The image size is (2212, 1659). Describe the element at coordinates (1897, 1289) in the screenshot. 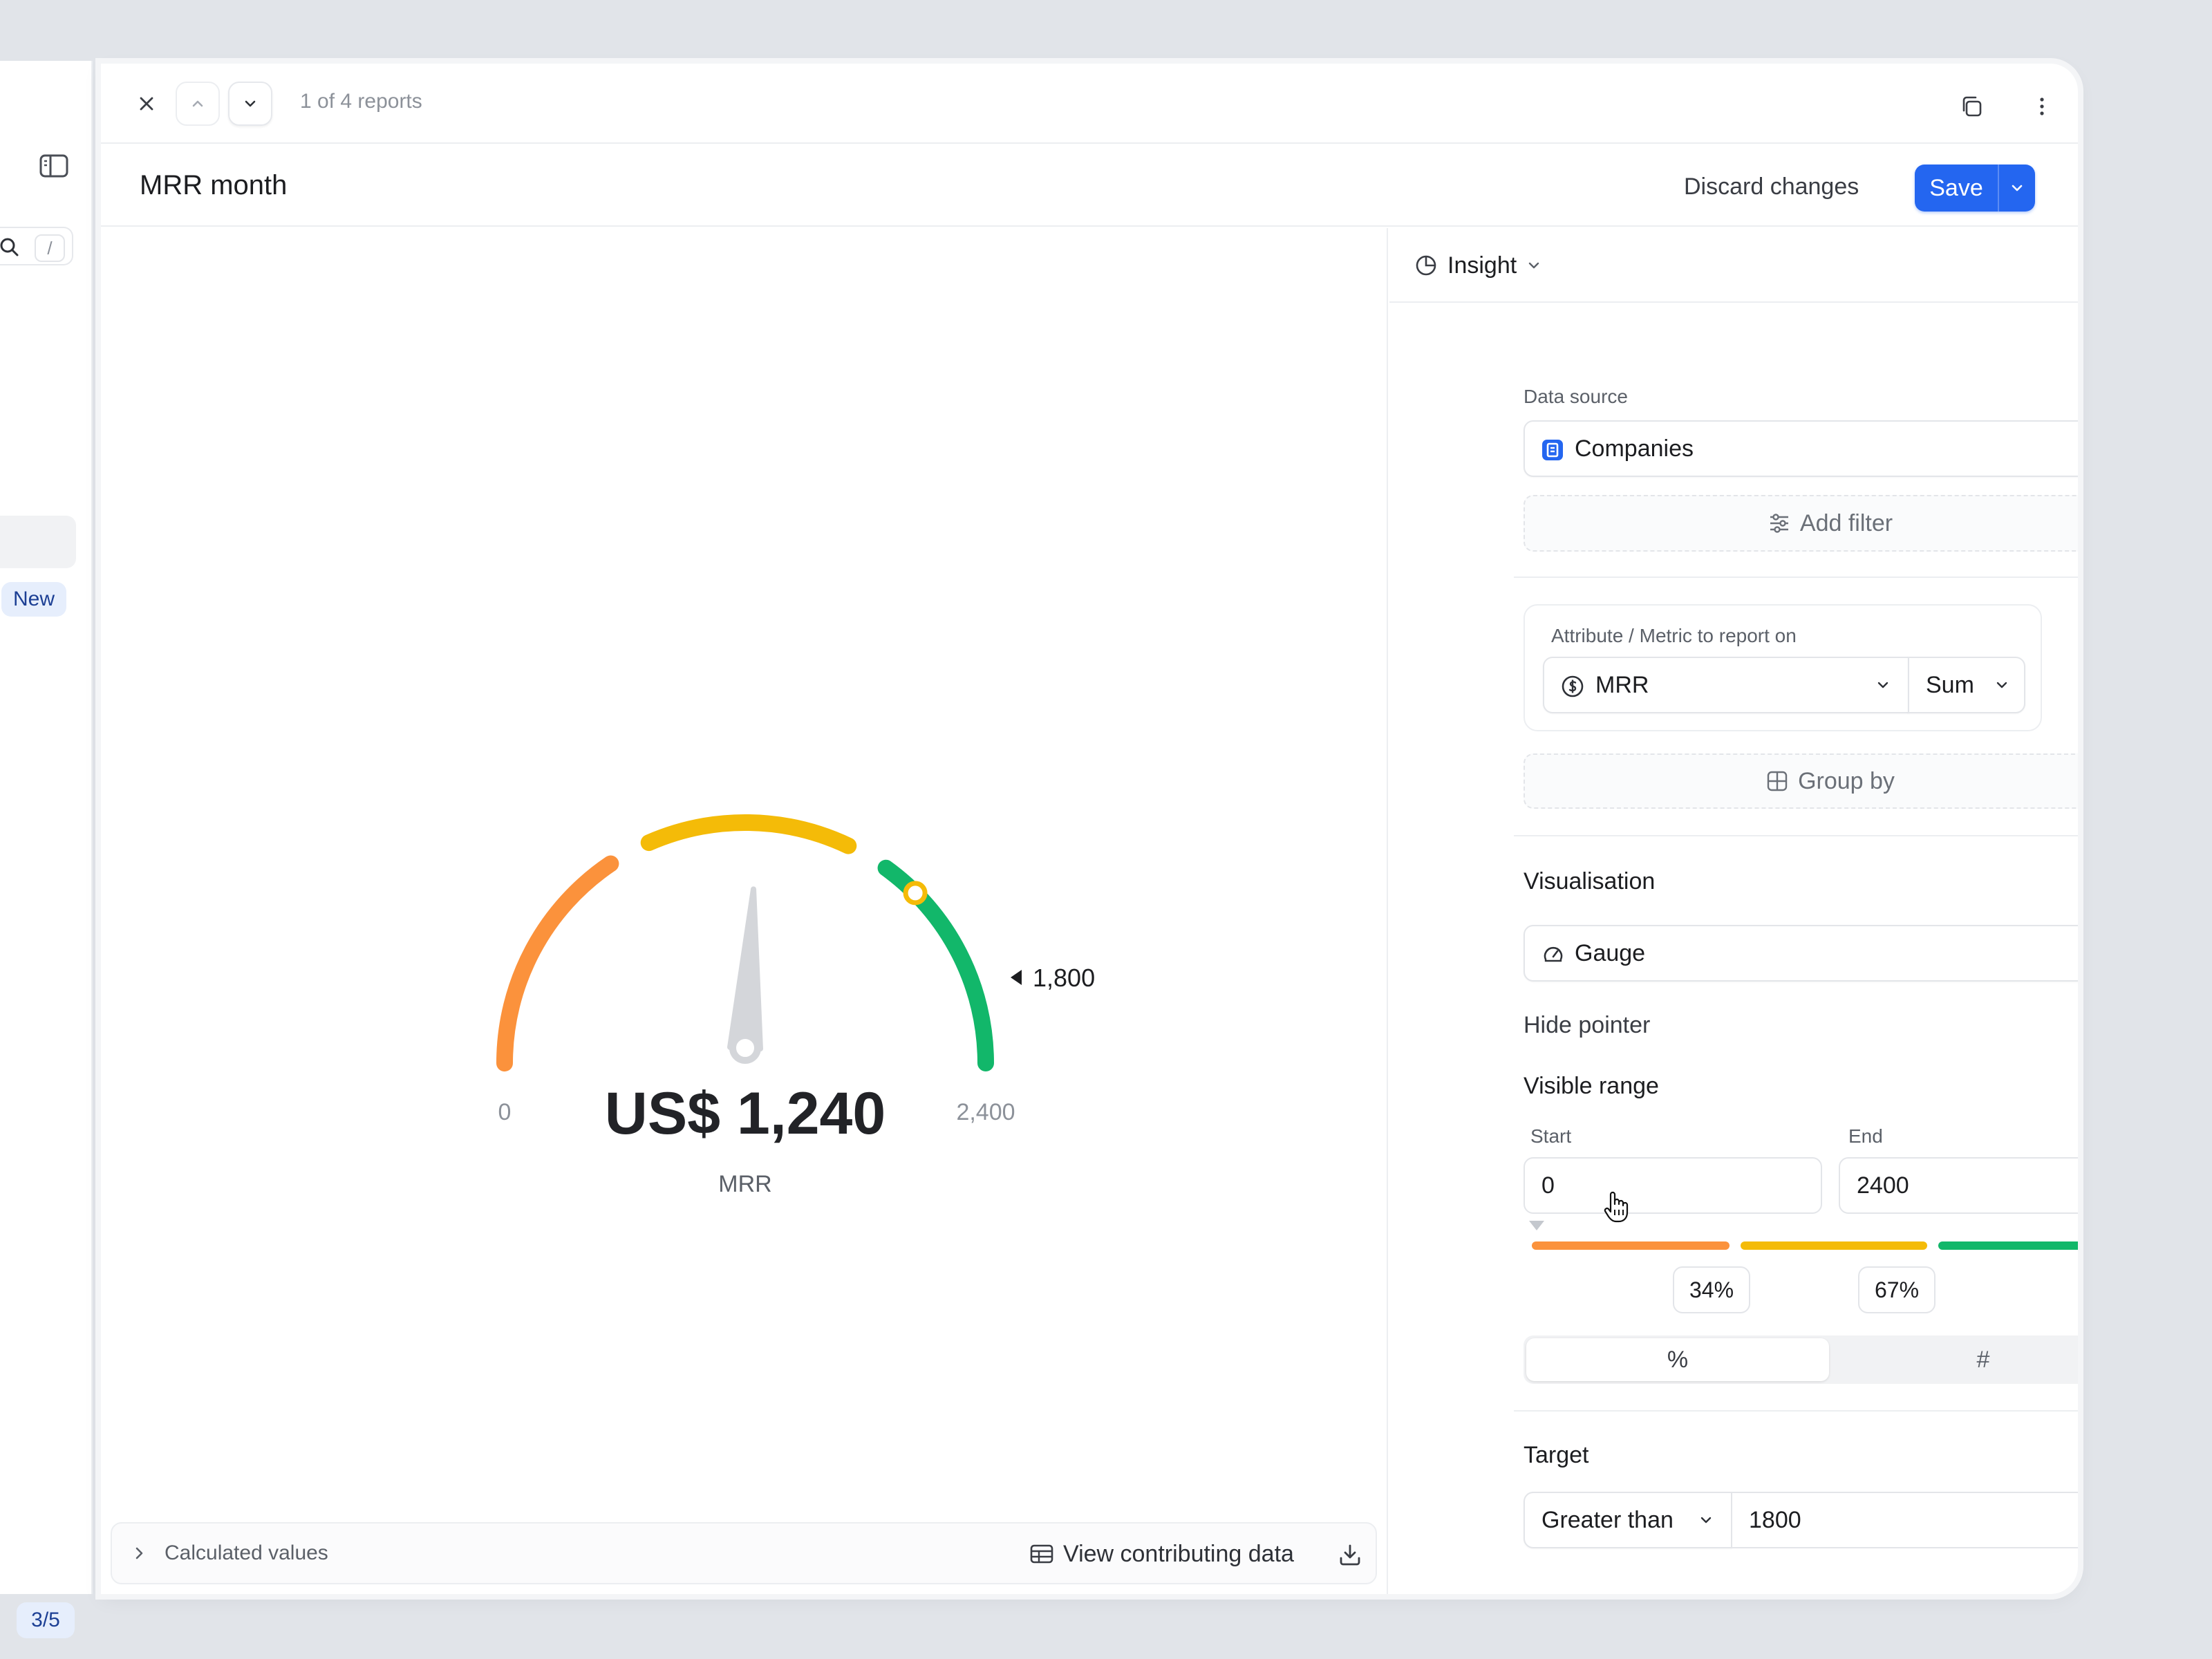

I see `threshold-2-chip: 67%` at that location.